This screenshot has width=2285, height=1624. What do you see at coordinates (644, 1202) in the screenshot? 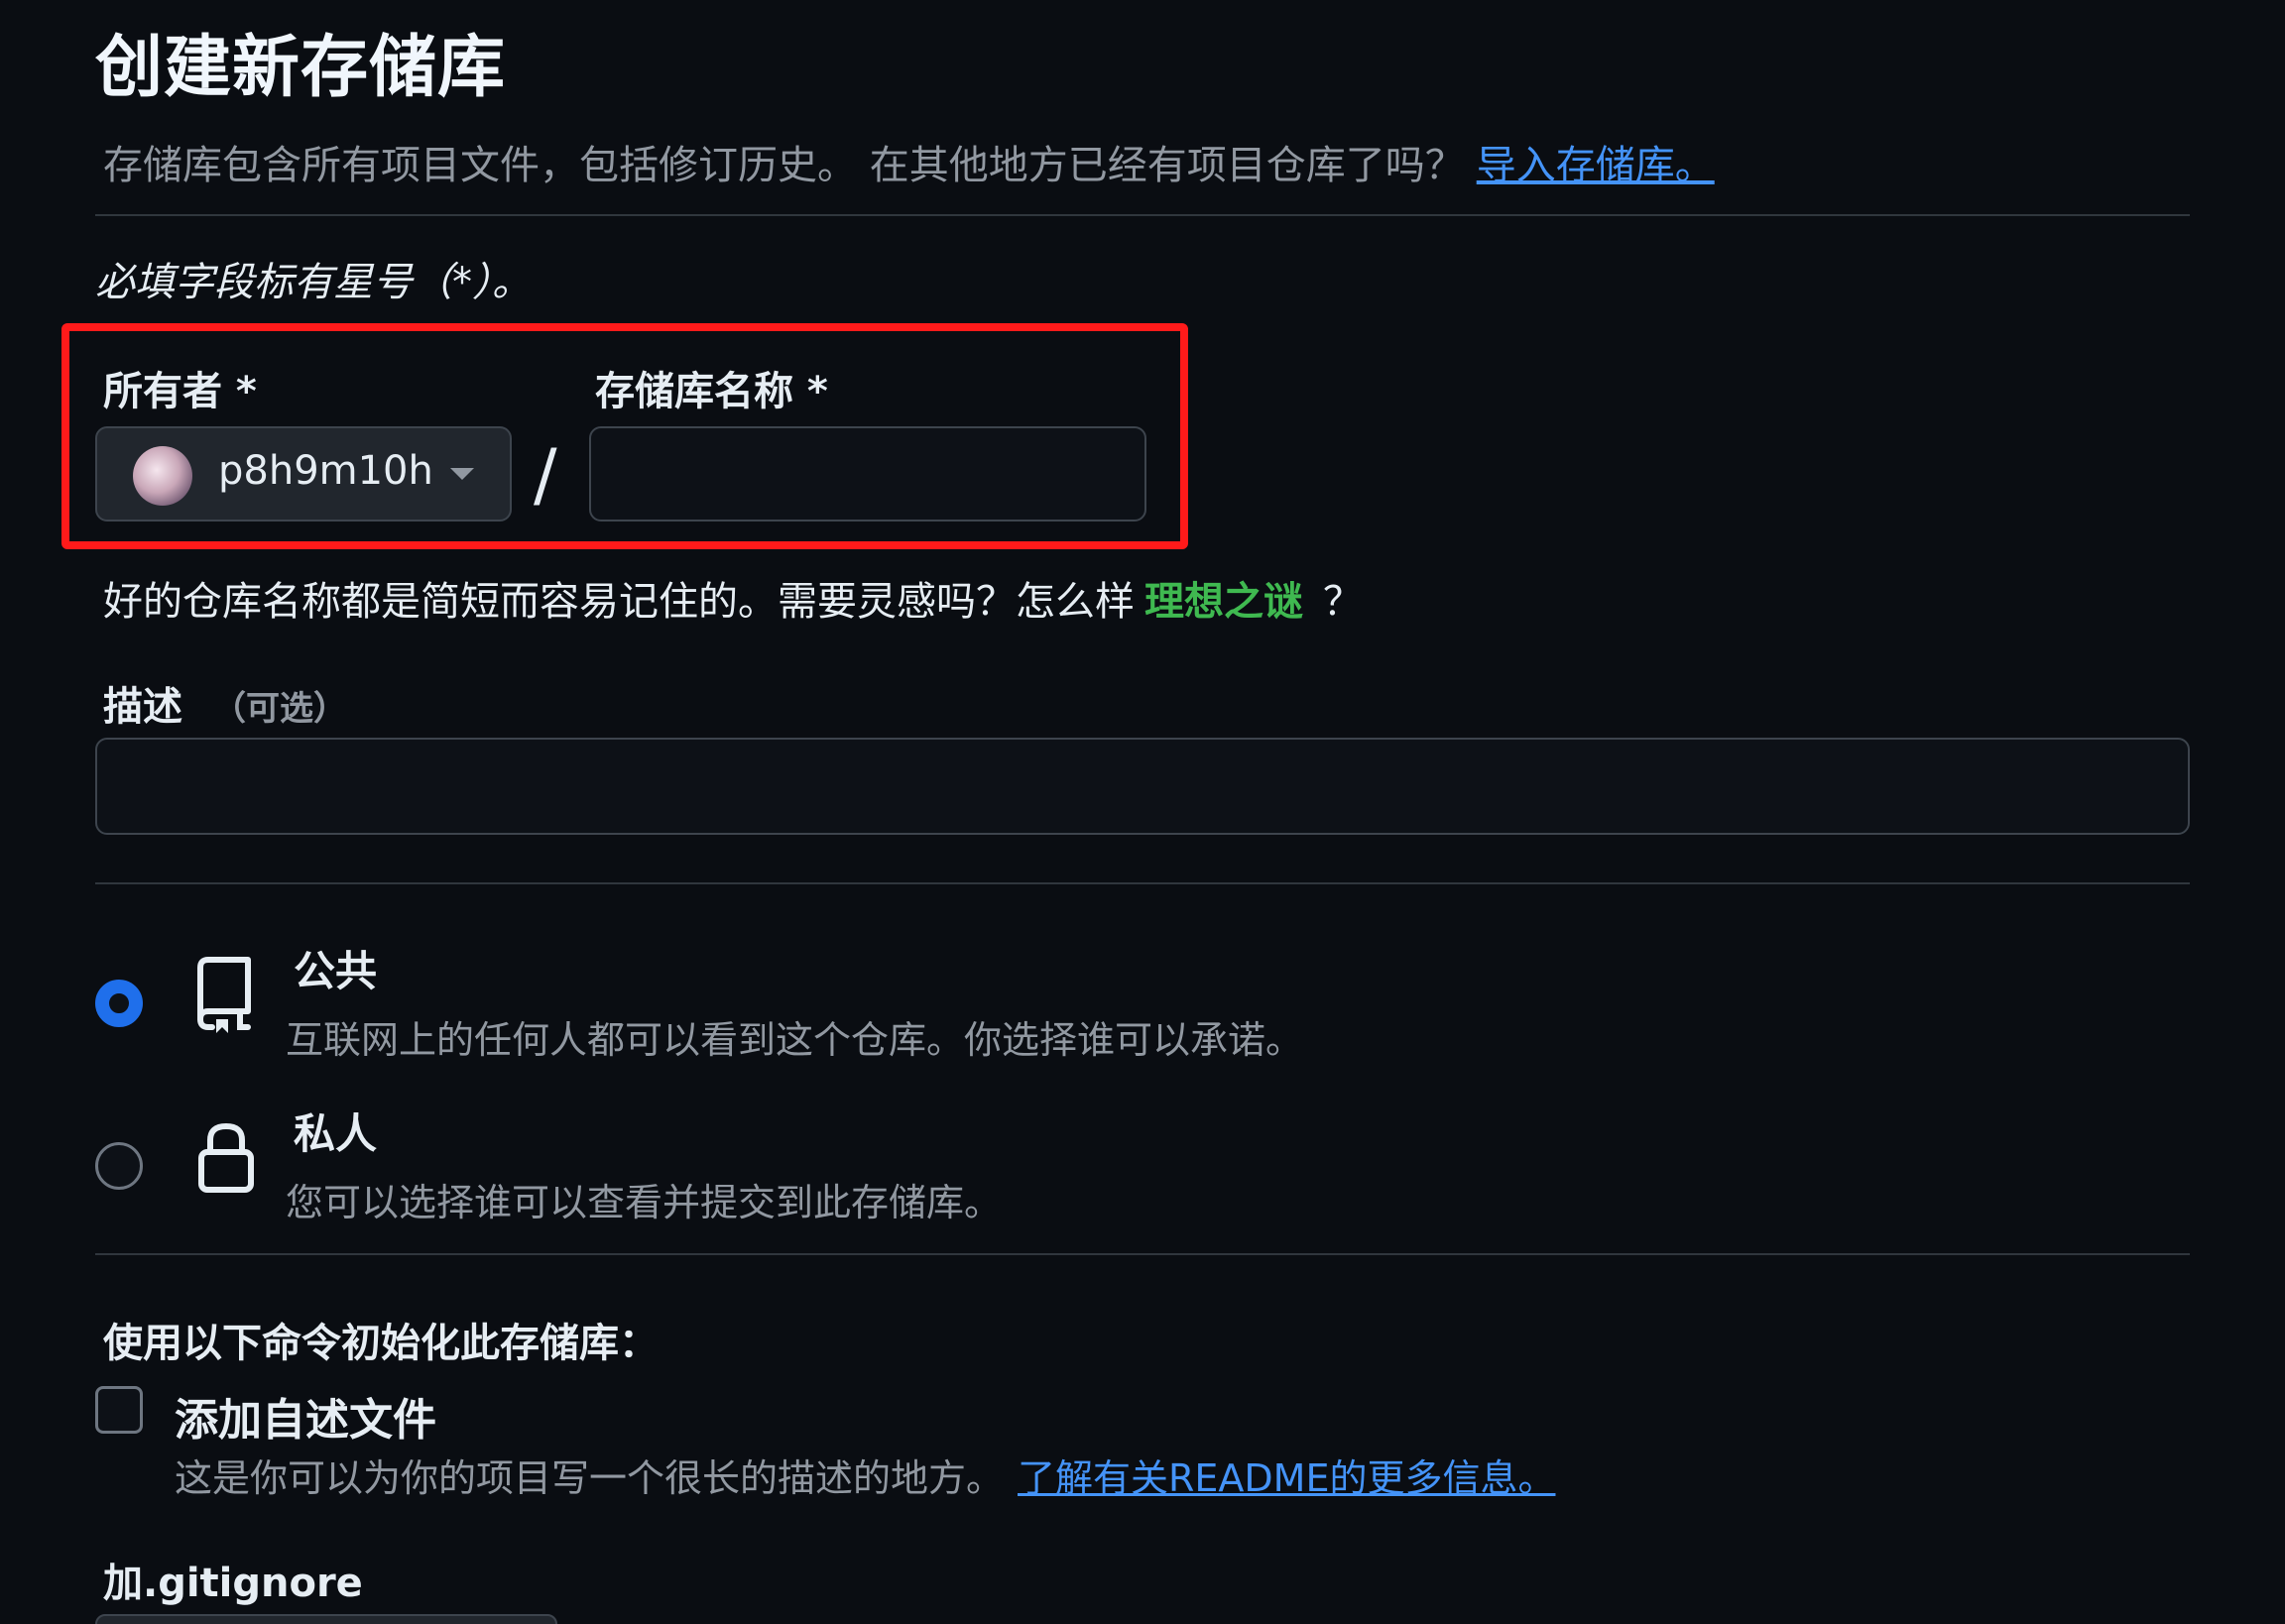
I see `private-desc: 您可以选择谁可以查看并提交到此存储库。` at bounding box center [644, 1202].